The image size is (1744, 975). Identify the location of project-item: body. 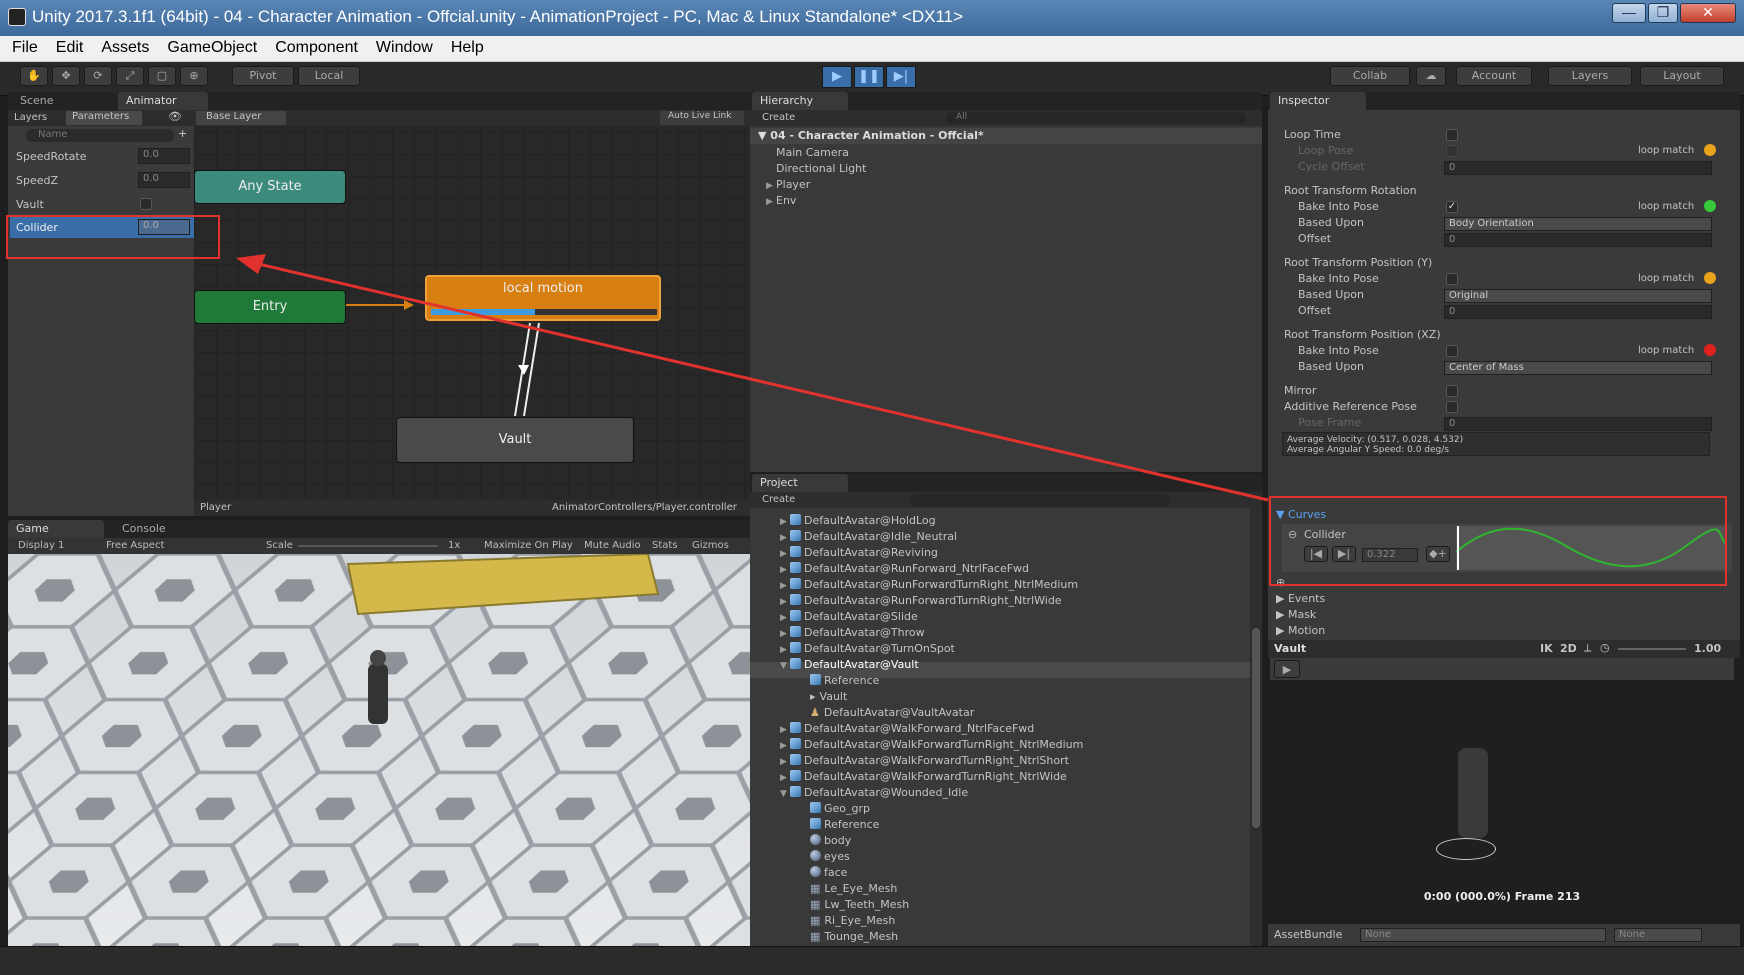
(825, 840).